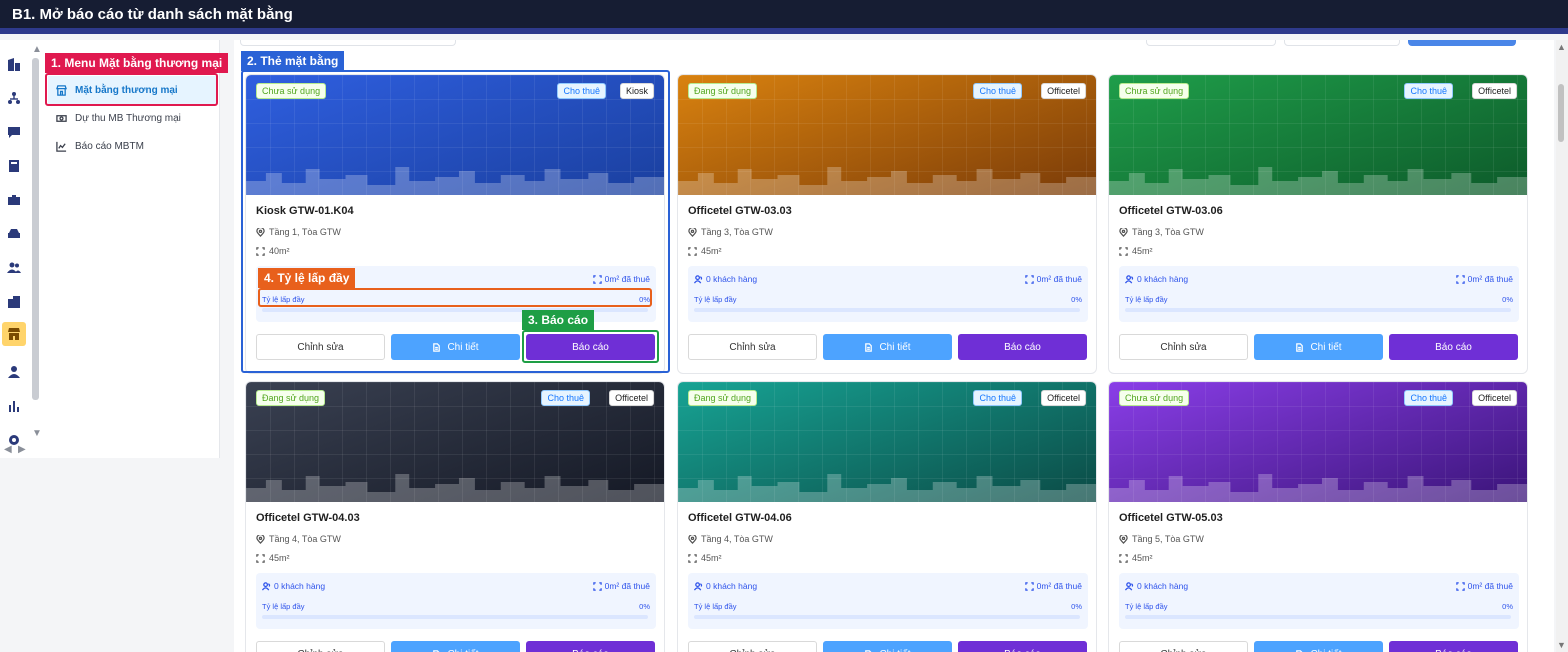 Image resolution: width=1568 pixels, height=652 pixels. I want to click on chat-icon, so click(14, 132).